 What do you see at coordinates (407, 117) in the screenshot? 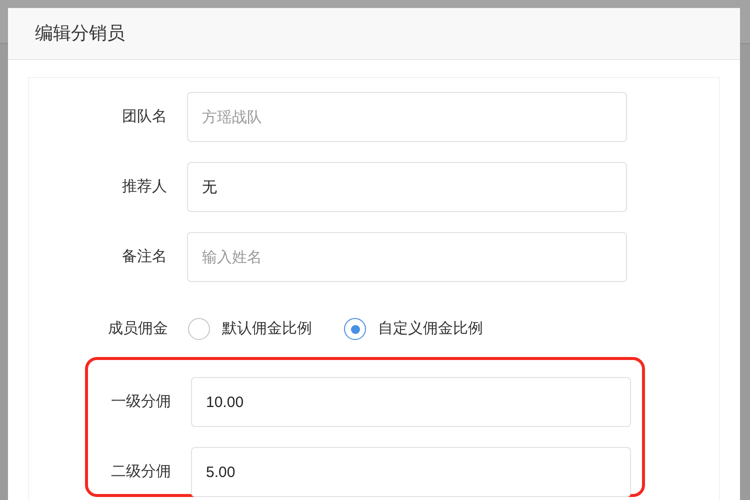
I see `text-field: 方瑶战队` at bounding box center [407, 117].